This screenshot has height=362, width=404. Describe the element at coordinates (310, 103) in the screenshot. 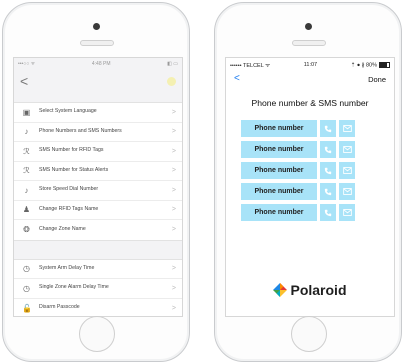

I see `page-title: Phone number & SMS number` at that location.